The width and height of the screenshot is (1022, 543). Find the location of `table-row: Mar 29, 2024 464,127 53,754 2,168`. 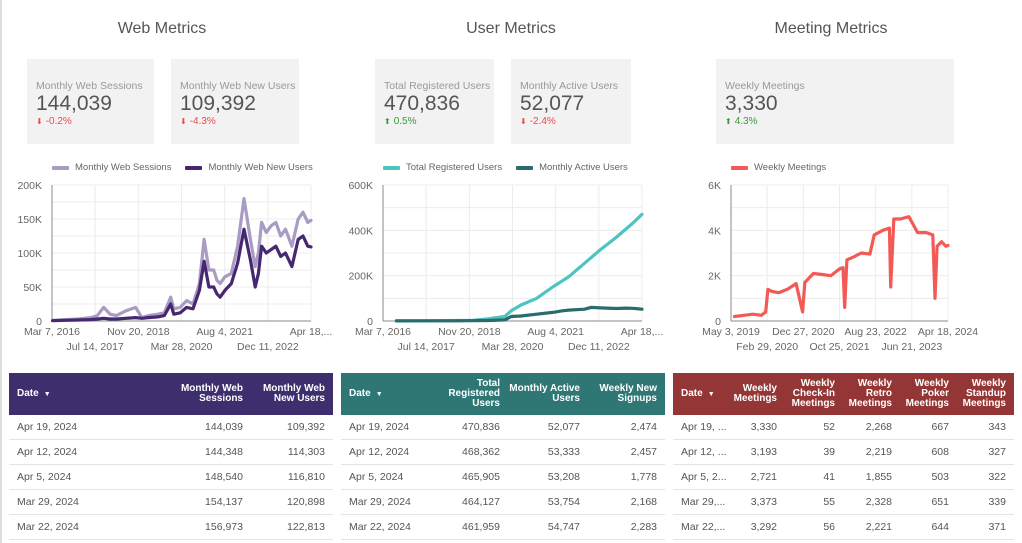

table-row: Mar 29, 2024 464,127 53,754 2,168 is located at coordinates (503, 502).